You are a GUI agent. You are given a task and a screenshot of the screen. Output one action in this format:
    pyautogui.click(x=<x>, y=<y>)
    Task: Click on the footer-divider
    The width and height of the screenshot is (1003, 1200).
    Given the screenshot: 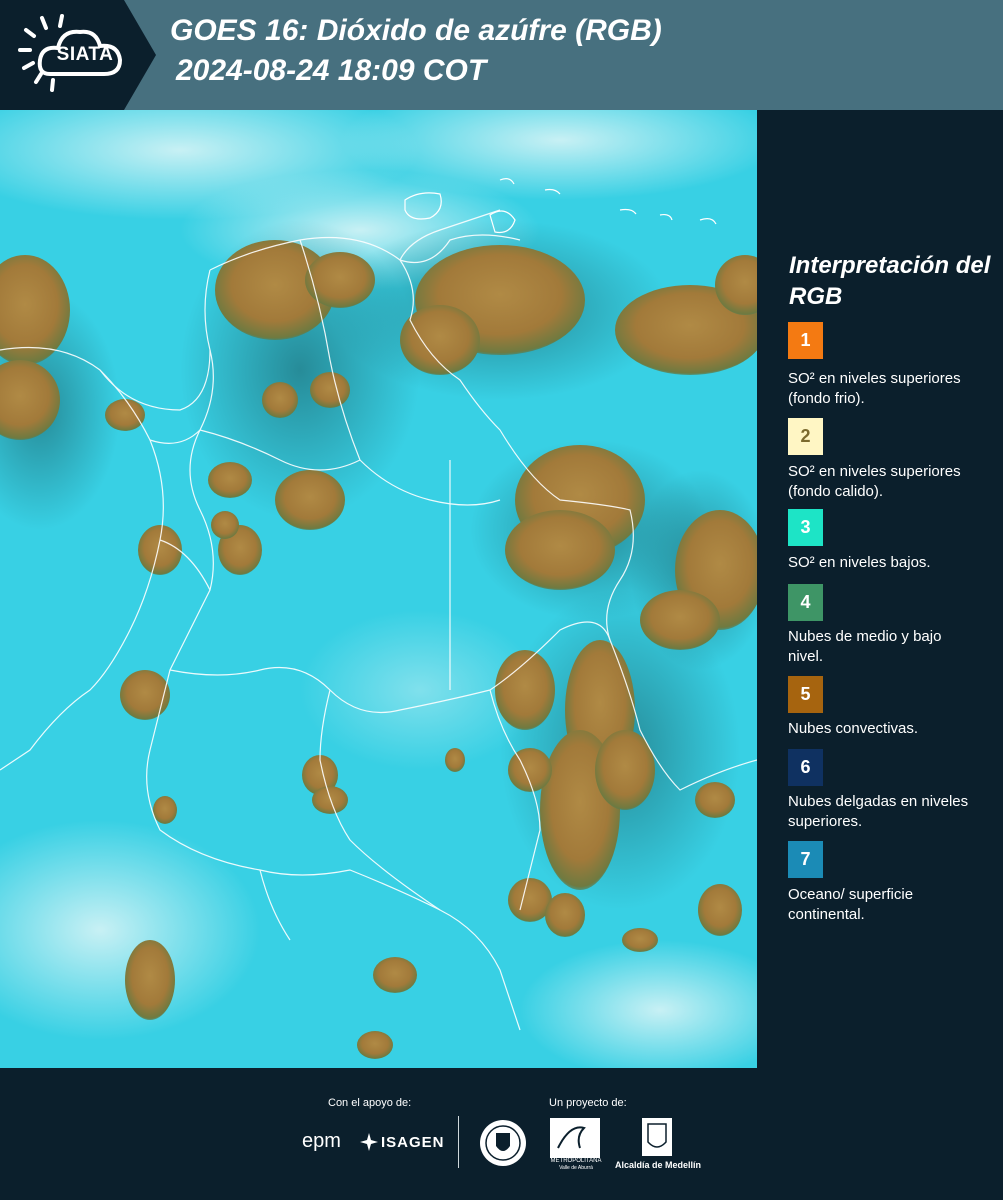 What is the action you would take?
    pyautogui.click(x=458, y=1142)
    